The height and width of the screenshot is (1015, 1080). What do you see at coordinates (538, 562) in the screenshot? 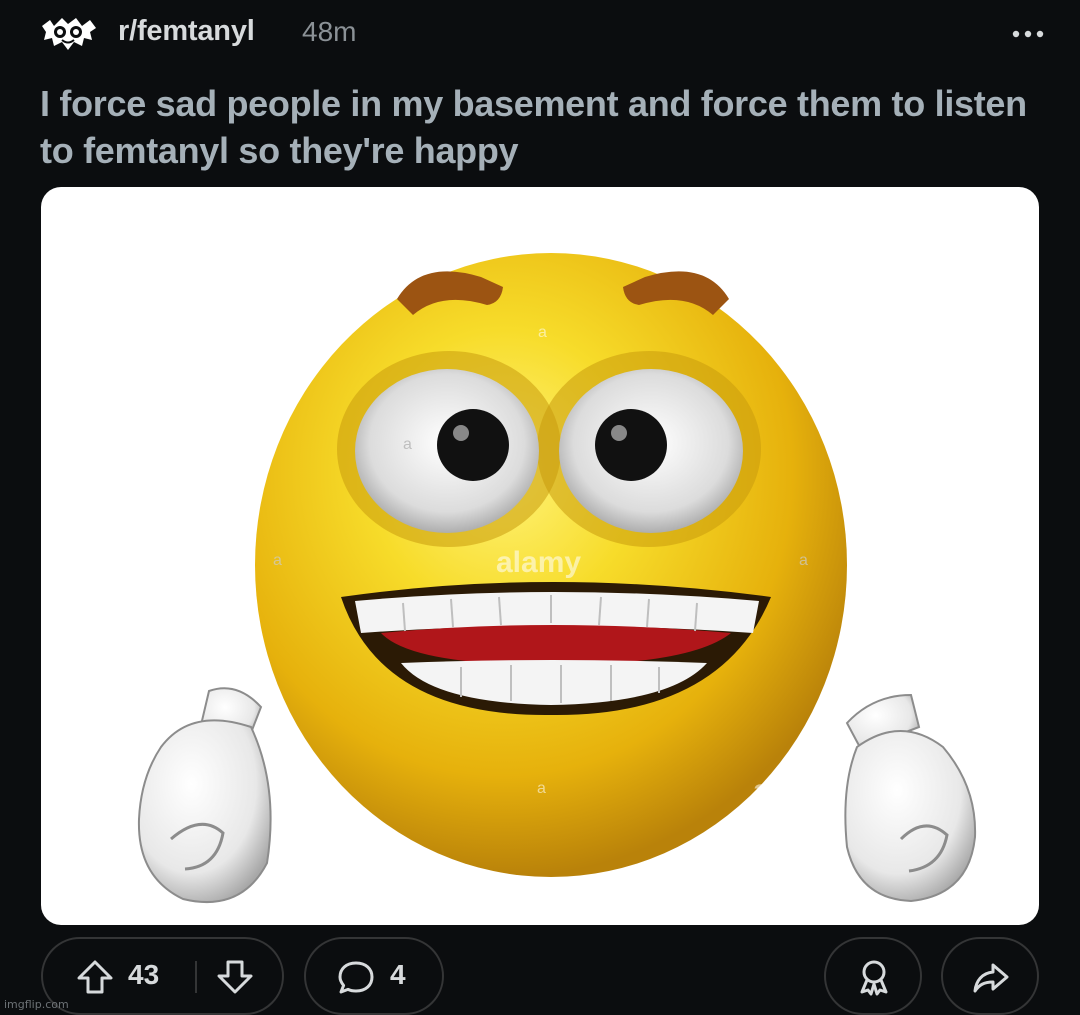
I see `image-watermark-main: alamy` at bounding box center [538, 562].